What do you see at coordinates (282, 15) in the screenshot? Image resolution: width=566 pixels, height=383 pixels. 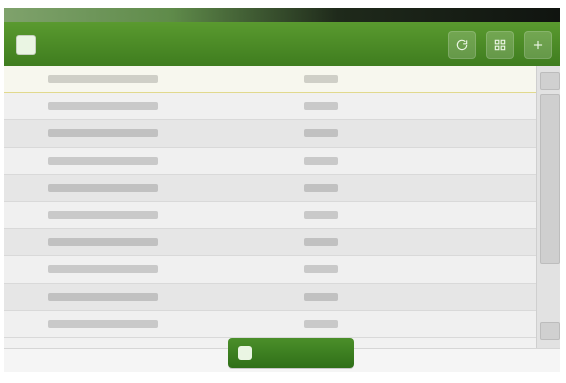 I see `top-strip` at bounding box center [282, 15].